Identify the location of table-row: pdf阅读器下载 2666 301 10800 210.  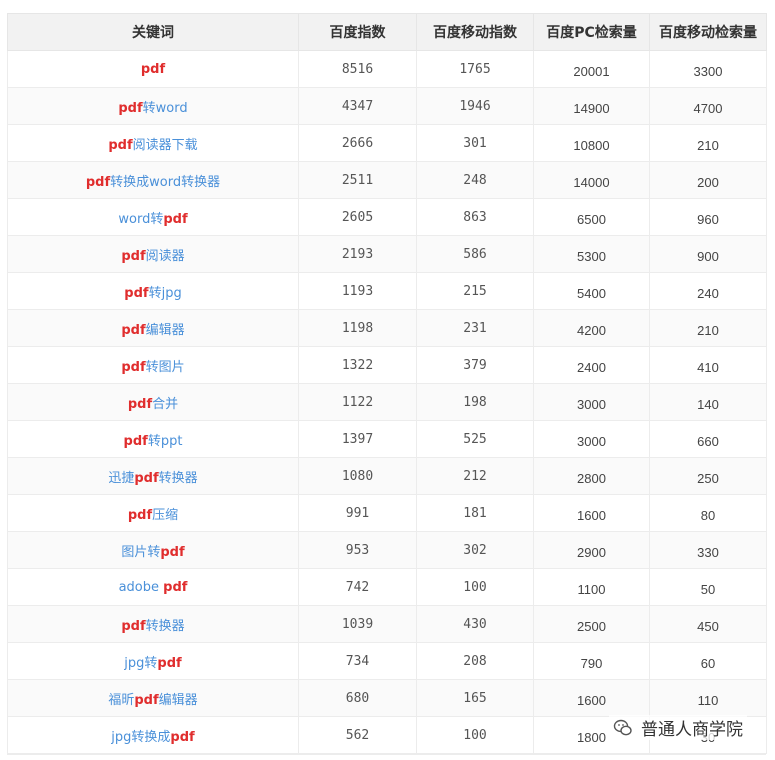
(387, 143).